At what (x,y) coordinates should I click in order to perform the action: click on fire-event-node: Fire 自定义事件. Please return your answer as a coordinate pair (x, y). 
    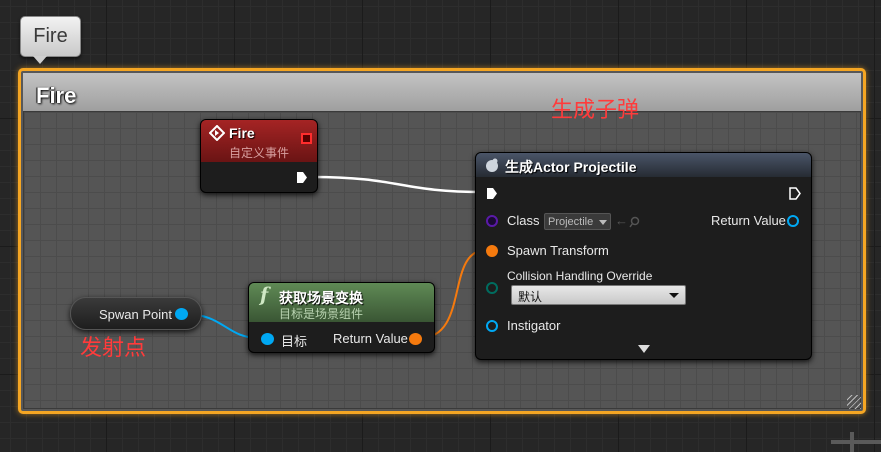
    Looking at the image, I should click on (259, 156).